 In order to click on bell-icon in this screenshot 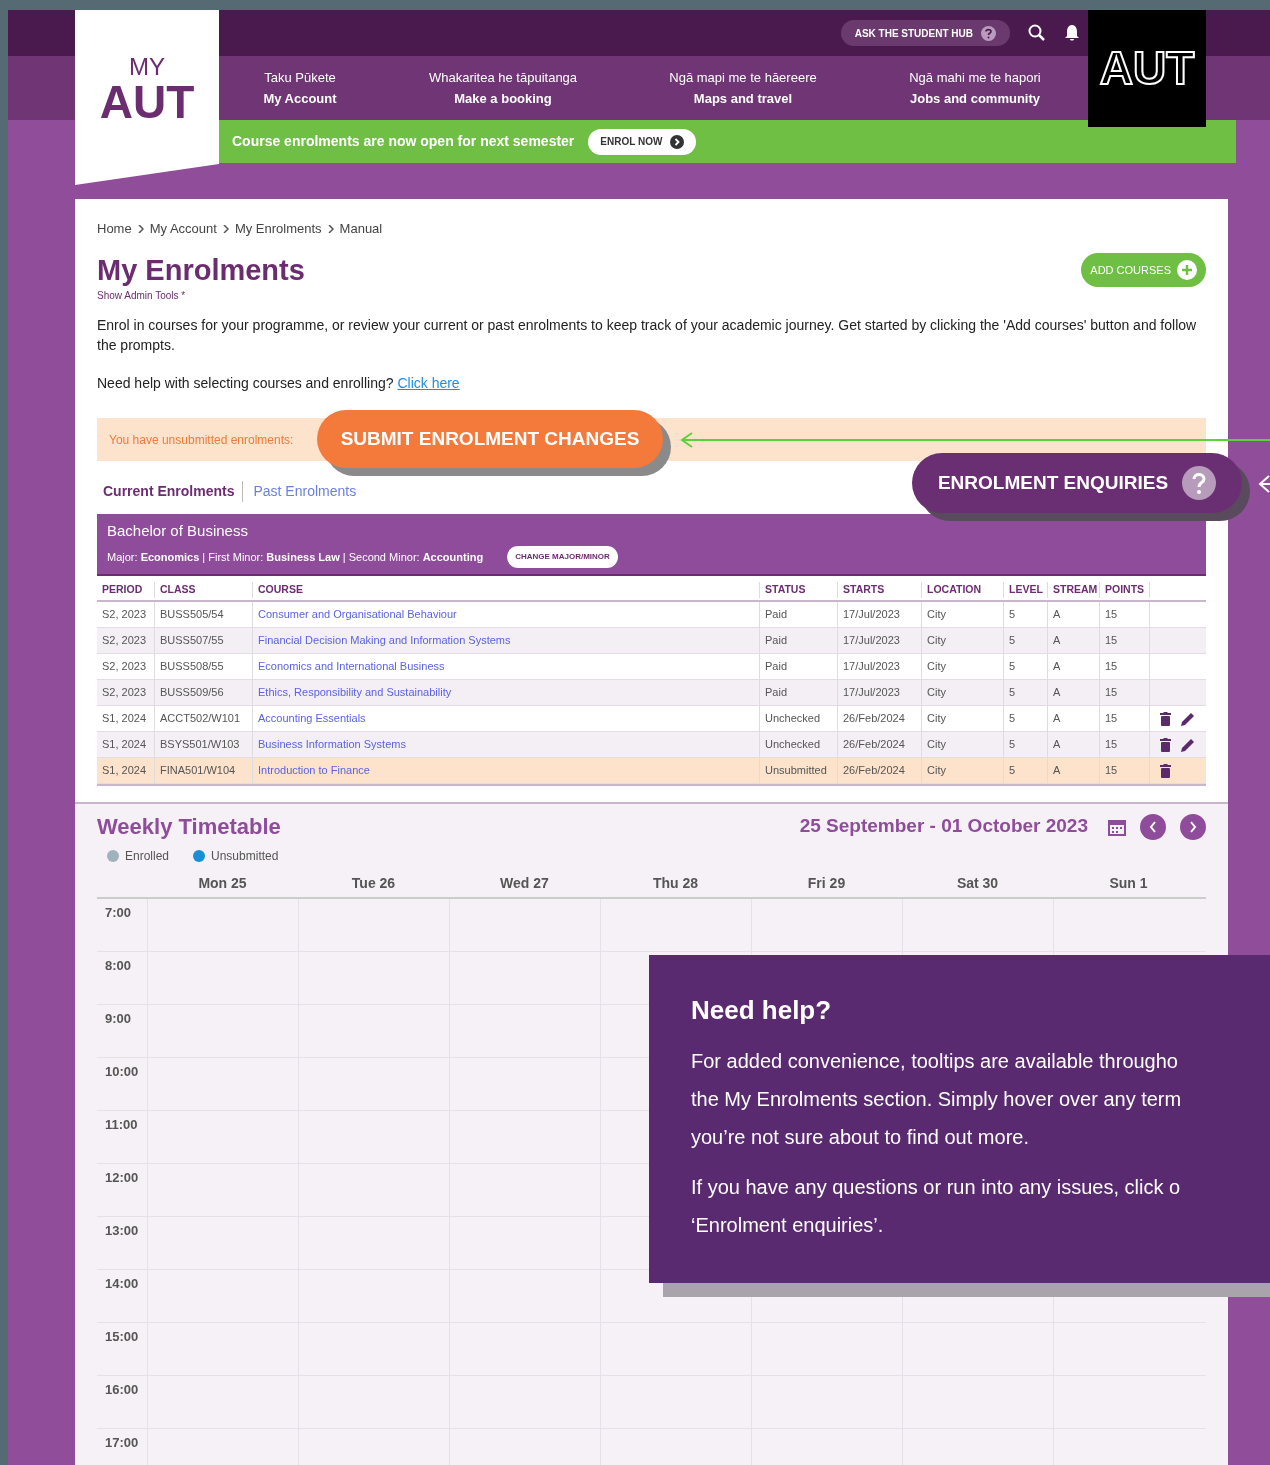, I will do `click(1072, 33)`.